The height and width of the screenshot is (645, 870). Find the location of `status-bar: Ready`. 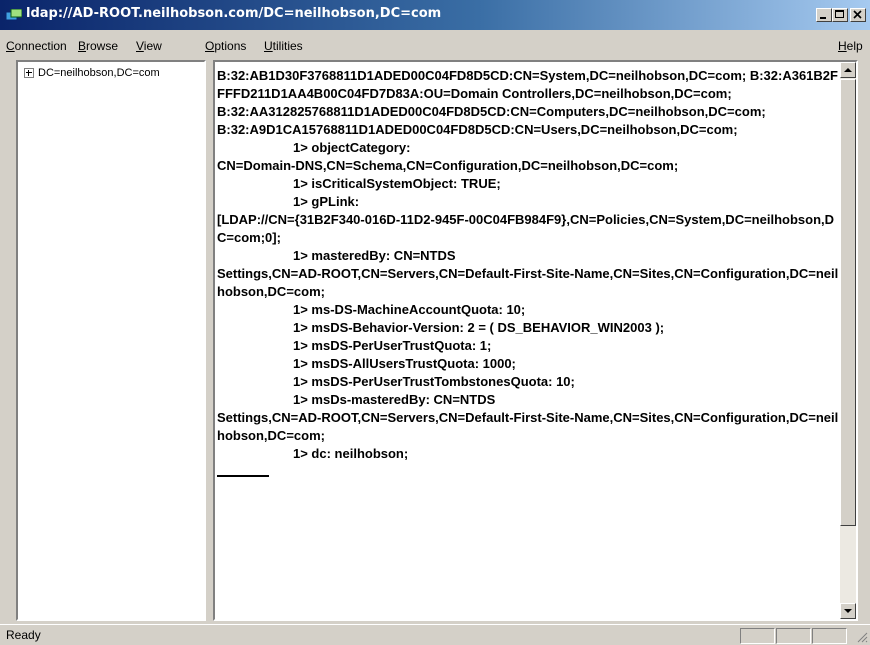

status-bar: Ready is located at coordinates (435, 634).